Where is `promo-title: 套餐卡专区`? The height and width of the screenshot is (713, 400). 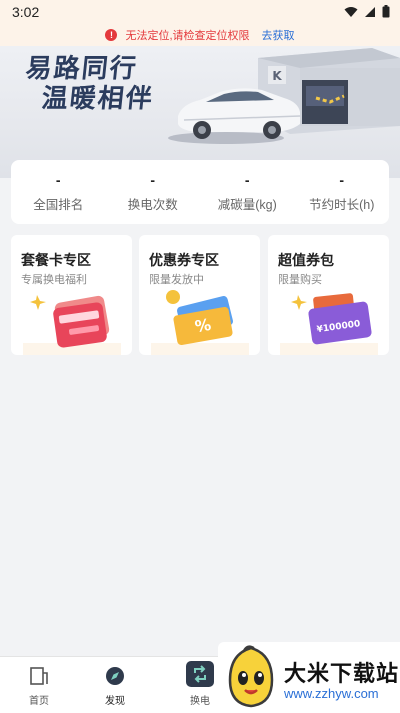 promo-title: 套餐卡专区 is located at coordinates (56, 260).